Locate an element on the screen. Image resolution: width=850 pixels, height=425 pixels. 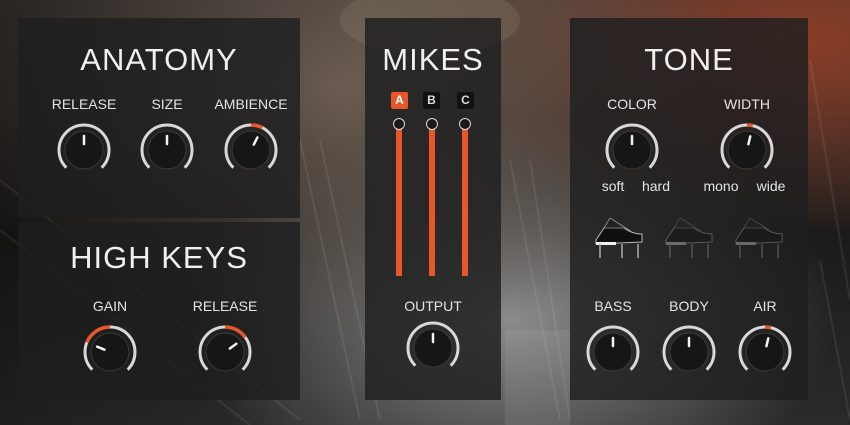
mikes-panel: MIKES A B C OUTPUT is located at coordinates (433, 209).